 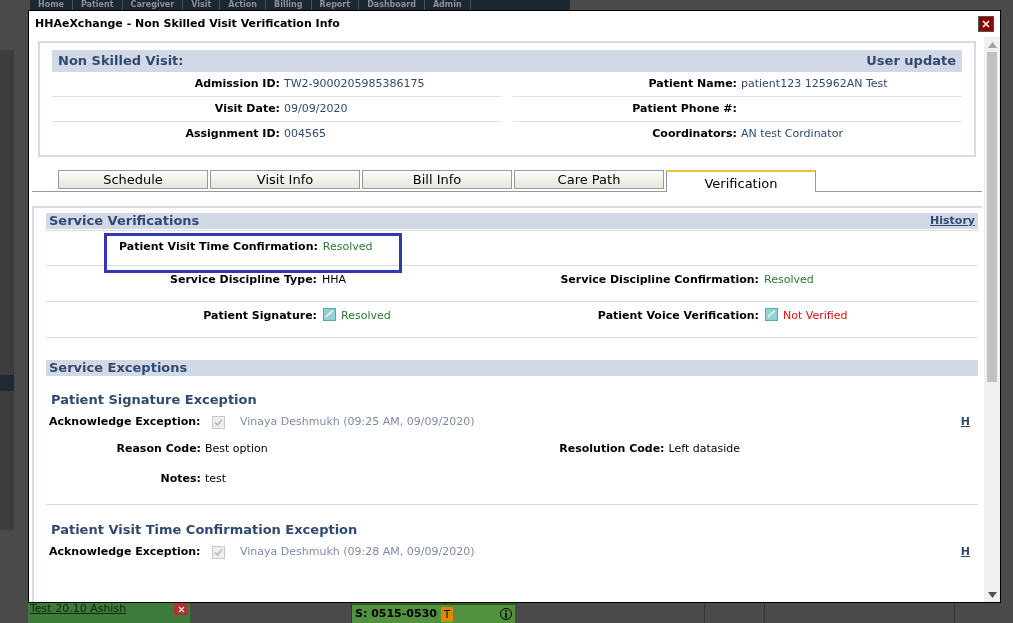 What do you see at coordinates (218, 247) in the screenshot?
I see `field-label: Patient Visit Time Confirmation:` at bounding box center [218, 247].